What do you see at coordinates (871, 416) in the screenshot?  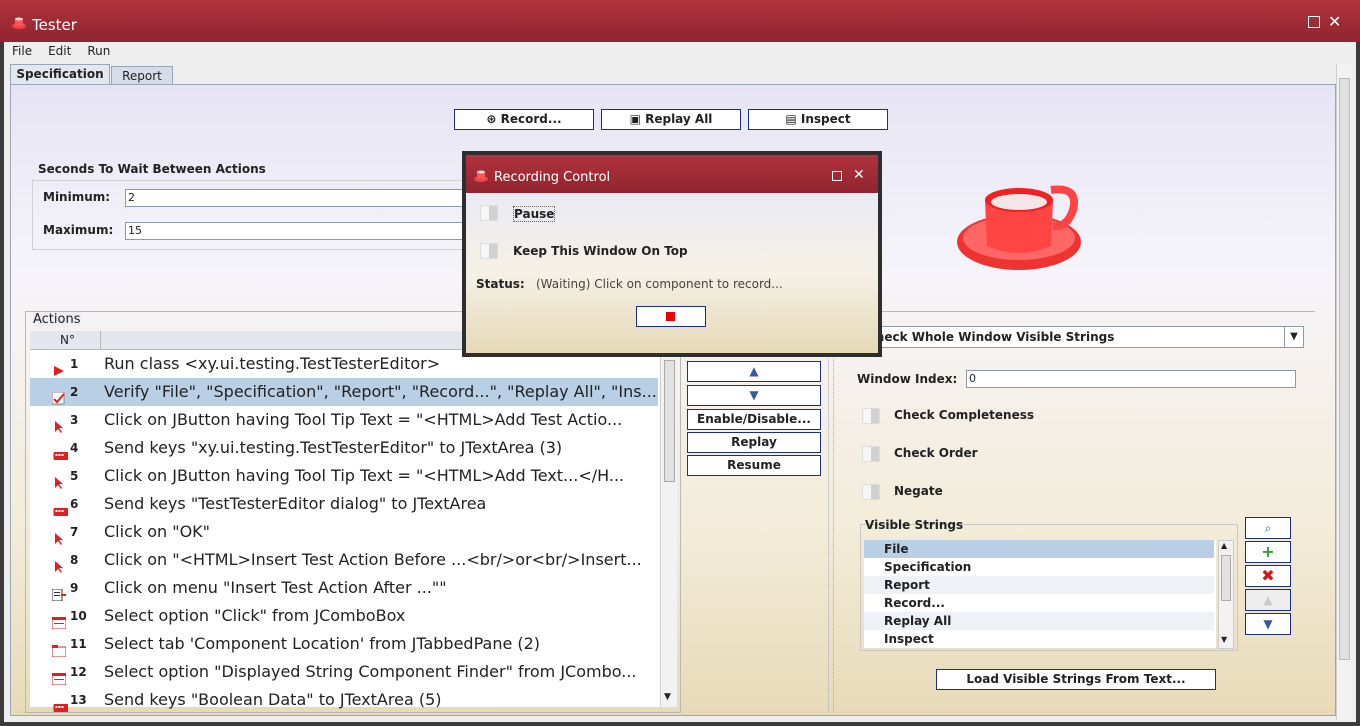 I see `check-completeness-checkbox` at bounding box center [871, 416].